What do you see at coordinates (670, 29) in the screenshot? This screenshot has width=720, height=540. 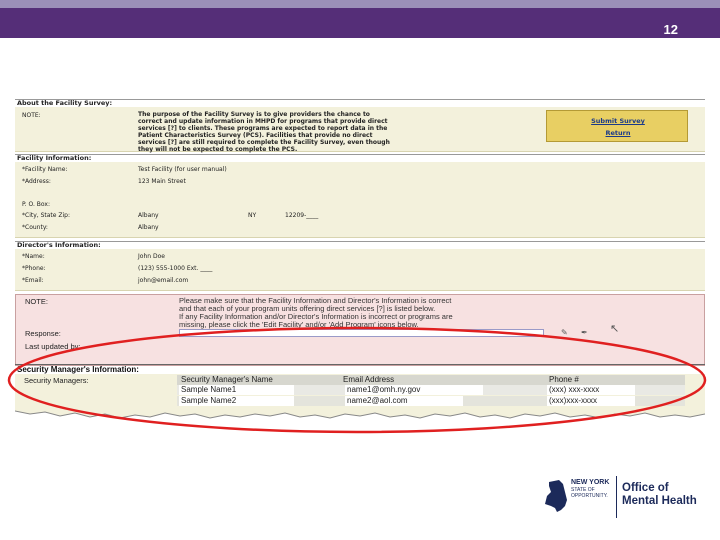 I see `slide-number: 12` at bounding box center [670, 29].